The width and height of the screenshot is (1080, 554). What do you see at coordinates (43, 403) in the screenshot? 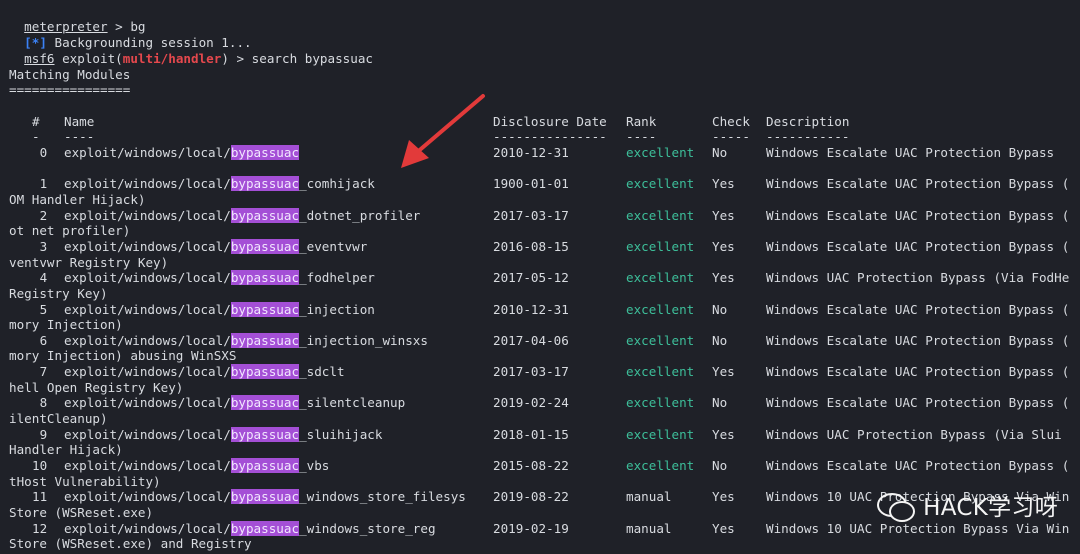
I see `row-num: 8` at bounding box center [43, 403].